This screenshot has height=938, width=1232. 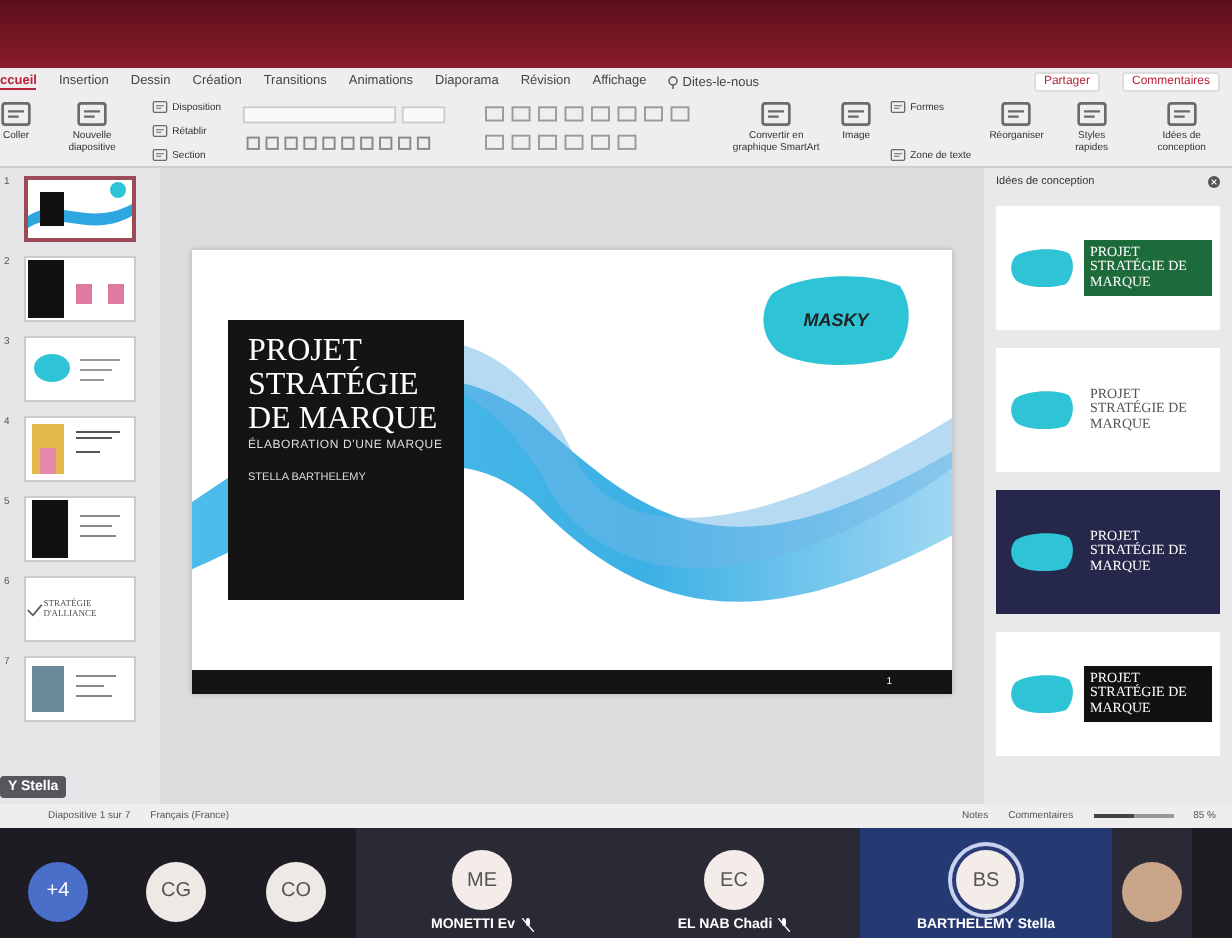 I want to click on lightbulb-icon, so click(x=673, y=82).